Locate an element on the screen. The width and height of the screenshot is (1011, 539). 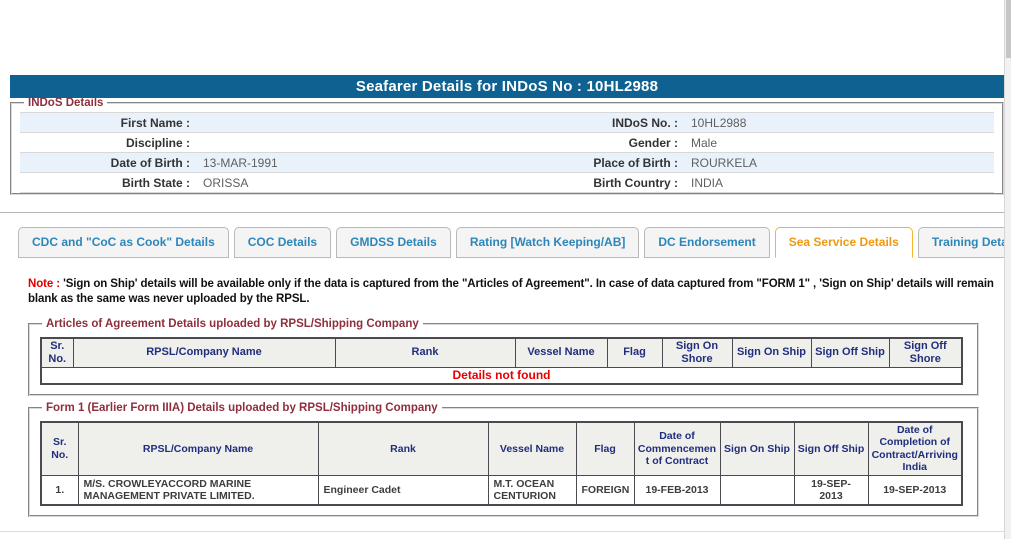
column-header: Date of Commencement of Contract is located at coordinates (677, 448).